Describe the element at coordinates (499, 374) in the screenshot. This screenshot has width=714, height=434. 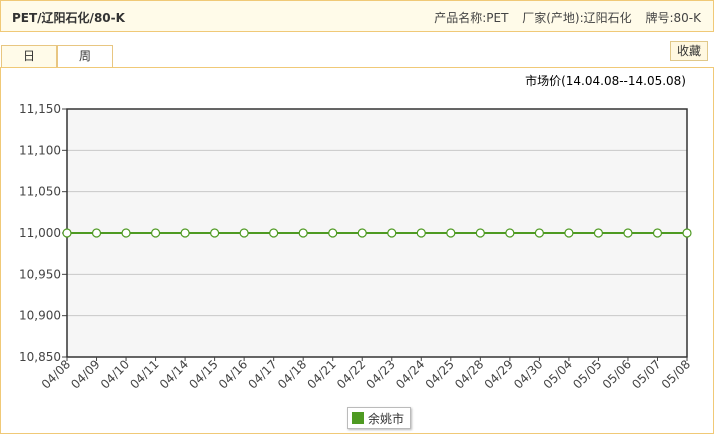
I see `x-tick-label: 04/29` at that location.